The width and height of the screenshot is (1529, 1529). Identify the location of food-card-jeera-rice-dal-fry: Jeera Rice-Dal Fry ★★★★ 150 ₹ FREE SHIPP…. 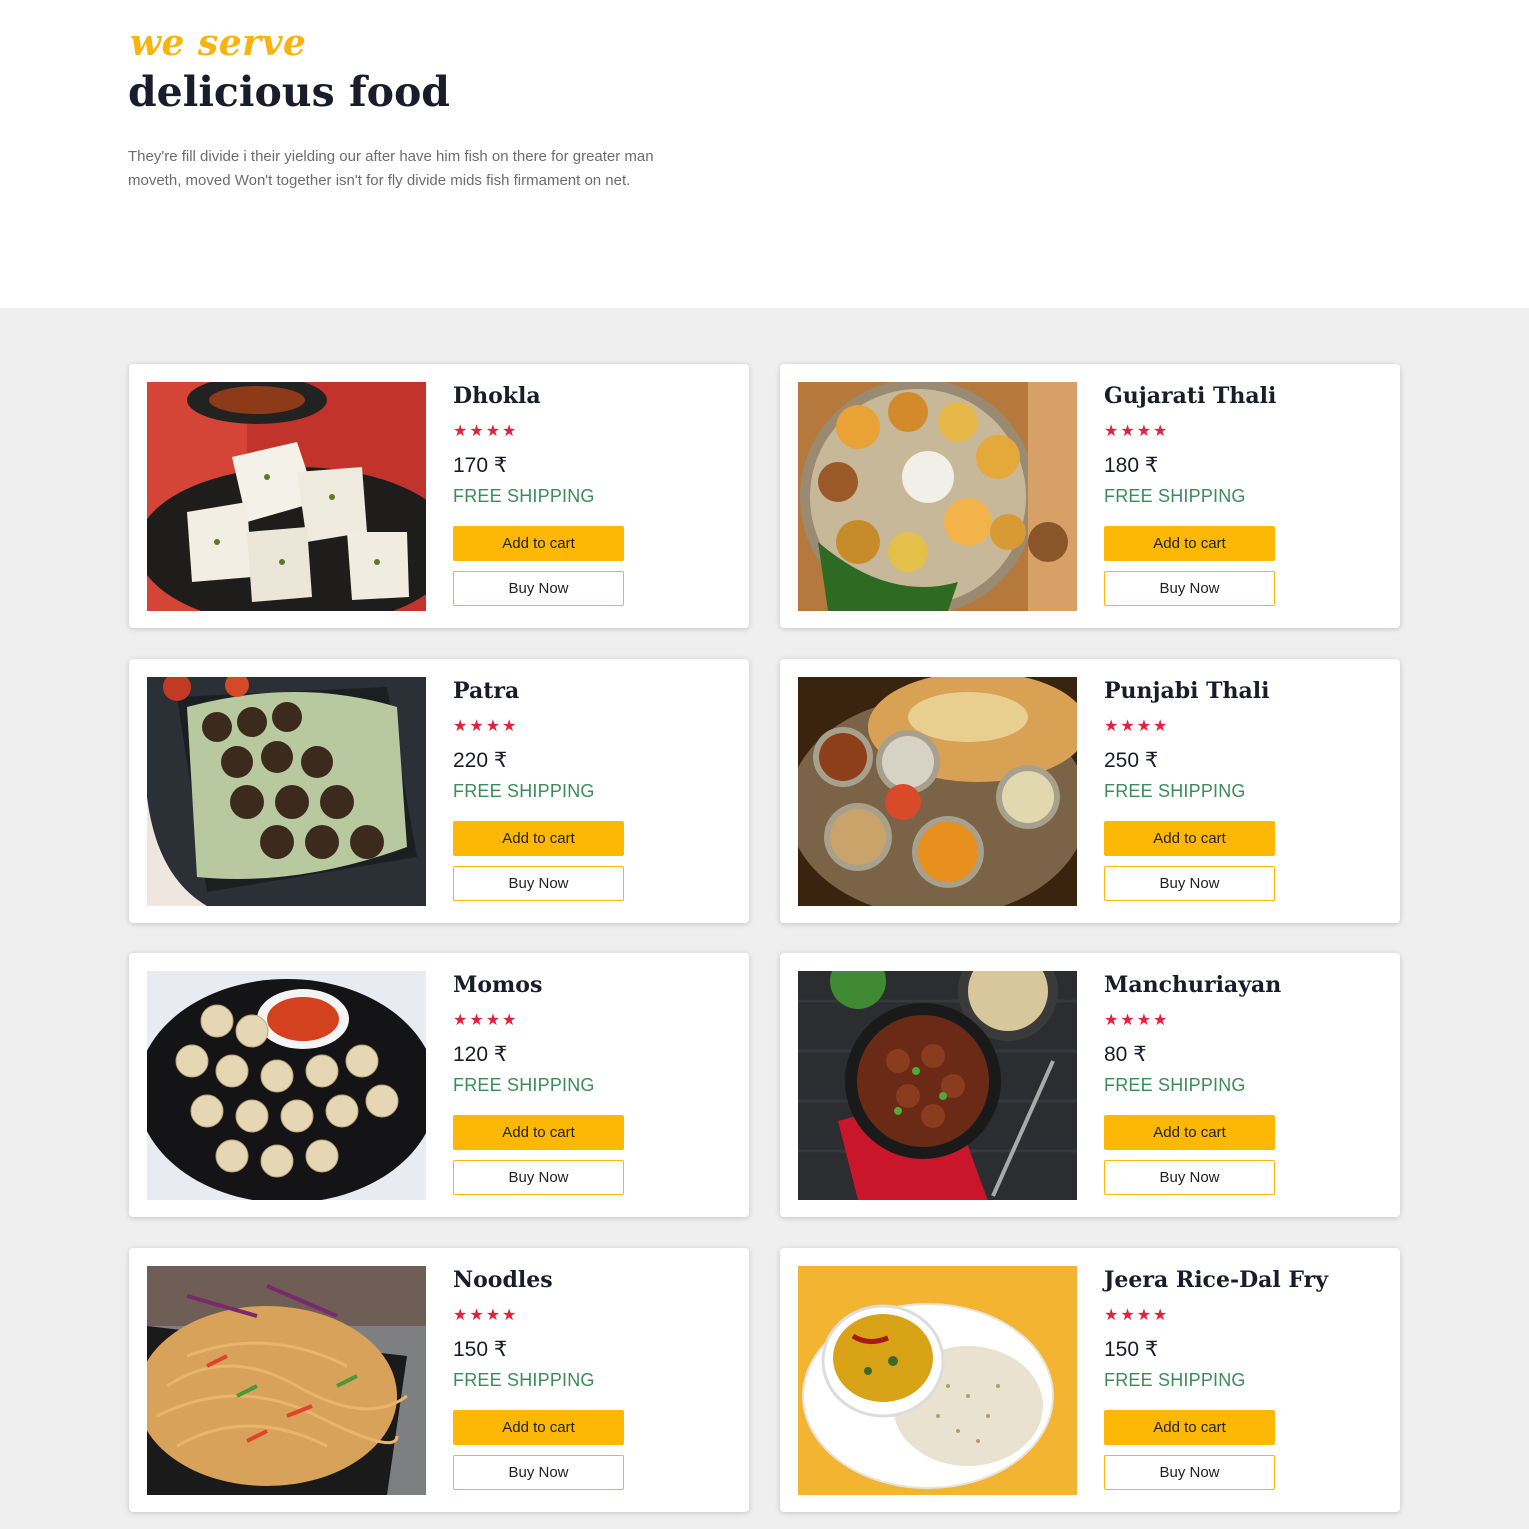
(1090, 1380).